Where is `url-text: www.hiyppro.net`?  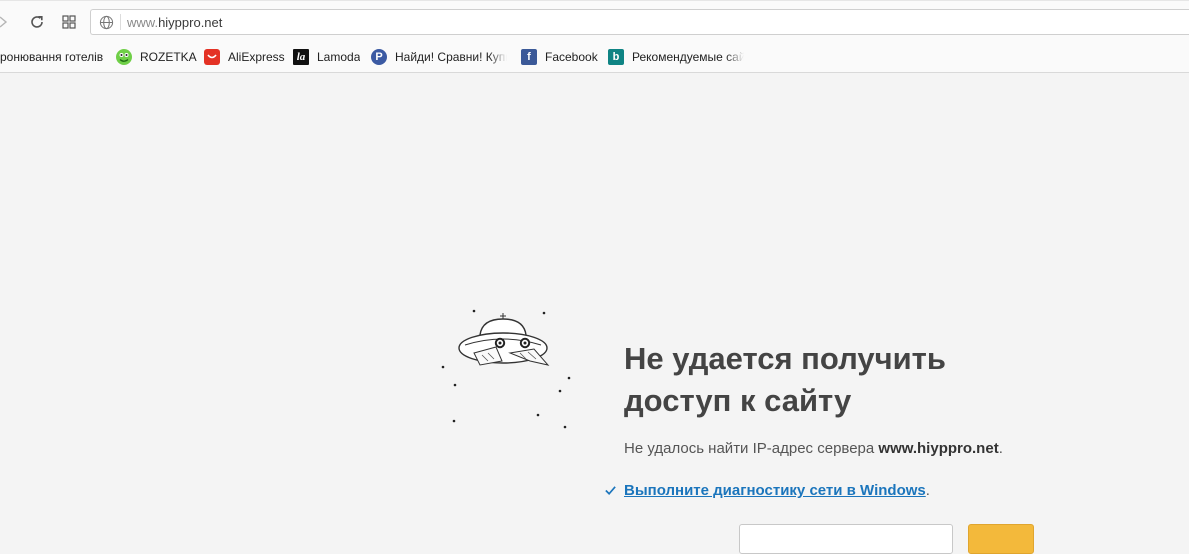
url-text: www.hiyppro.net is located at coordinates (174, 22).